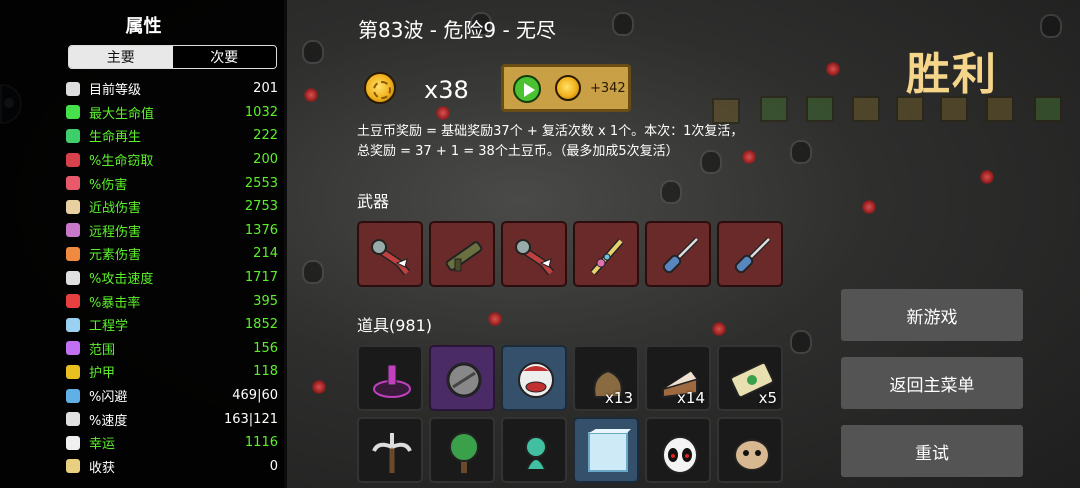  I want to click on wave-title: 第83波 - 危险9 - 无尽, so click(457, 30).